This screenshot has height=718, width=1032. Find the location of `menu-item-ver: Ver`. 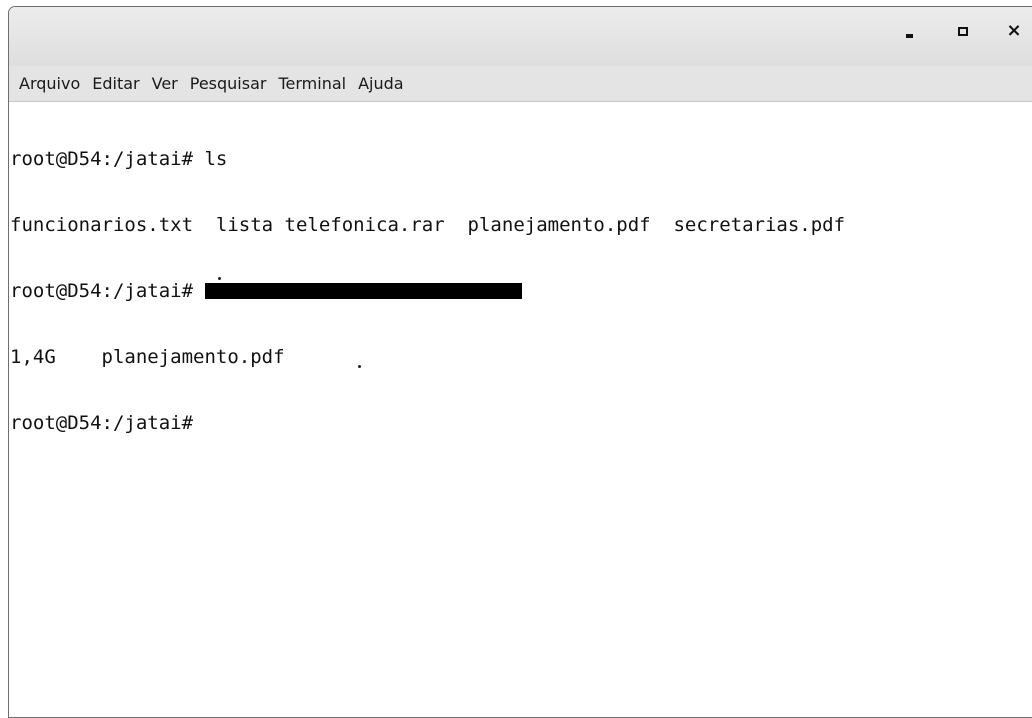

menu-item-ver: Ver is located at coordinates (165, 83).